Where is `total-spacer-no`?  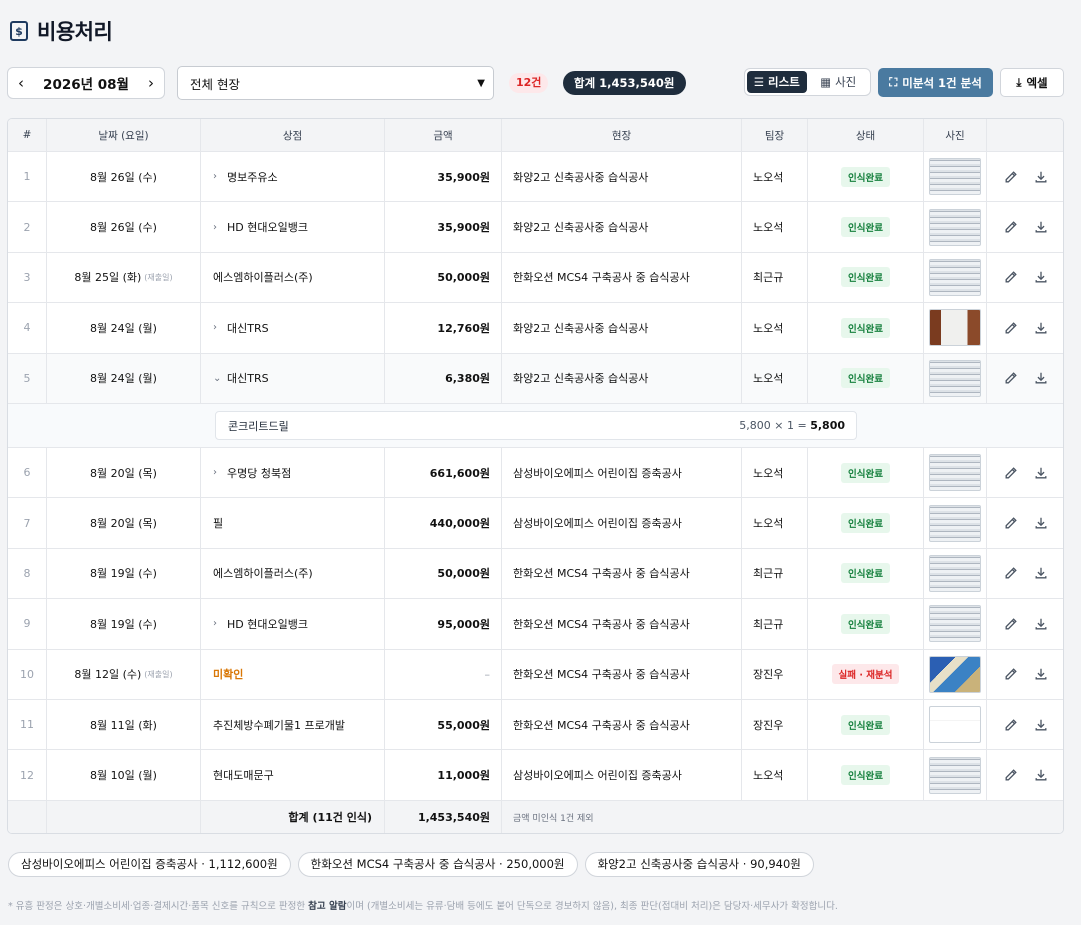
total-spacer-no is located at coordinates (27, 816).